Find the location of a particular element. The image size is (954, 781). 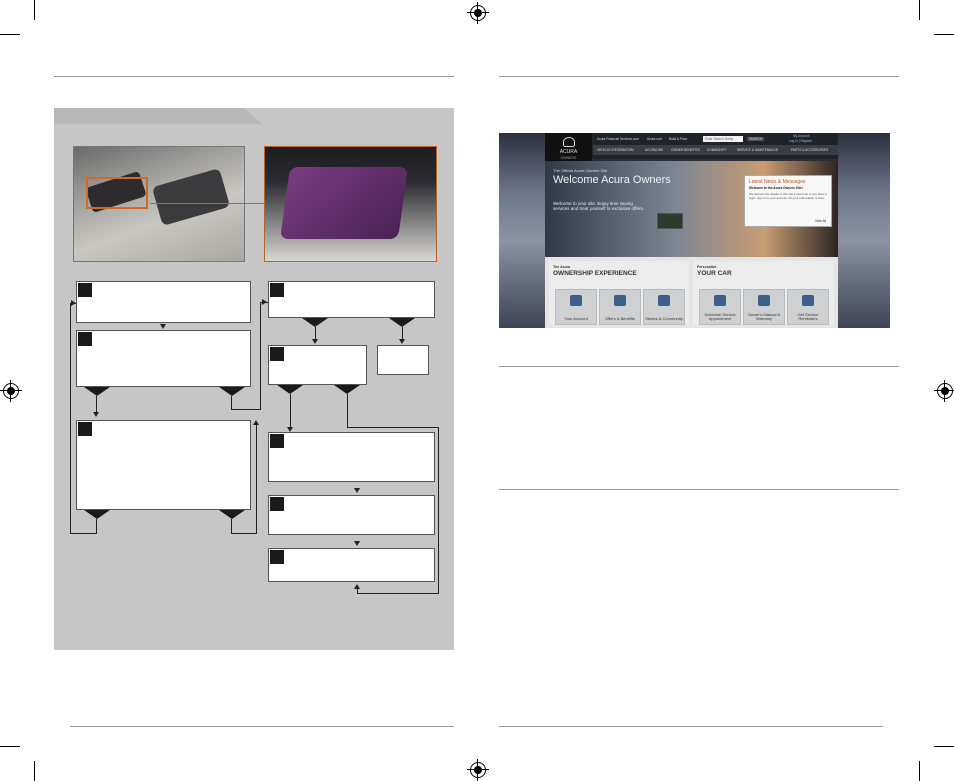

service-reminders-tile: Get Service Reminders is located at coordinates (808, 307).